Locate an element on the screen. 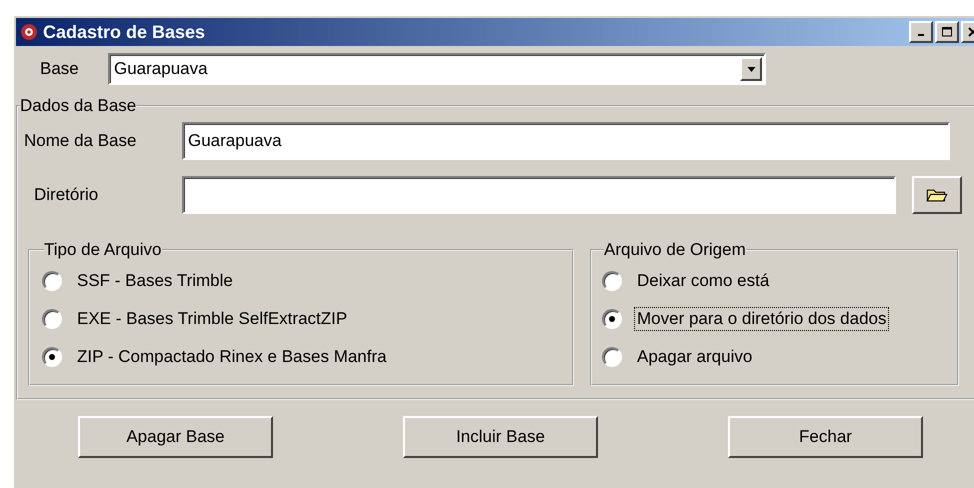  option-label: EXE - Bases Trimble SelfExtractZIP is located at coordinates (212, 319).